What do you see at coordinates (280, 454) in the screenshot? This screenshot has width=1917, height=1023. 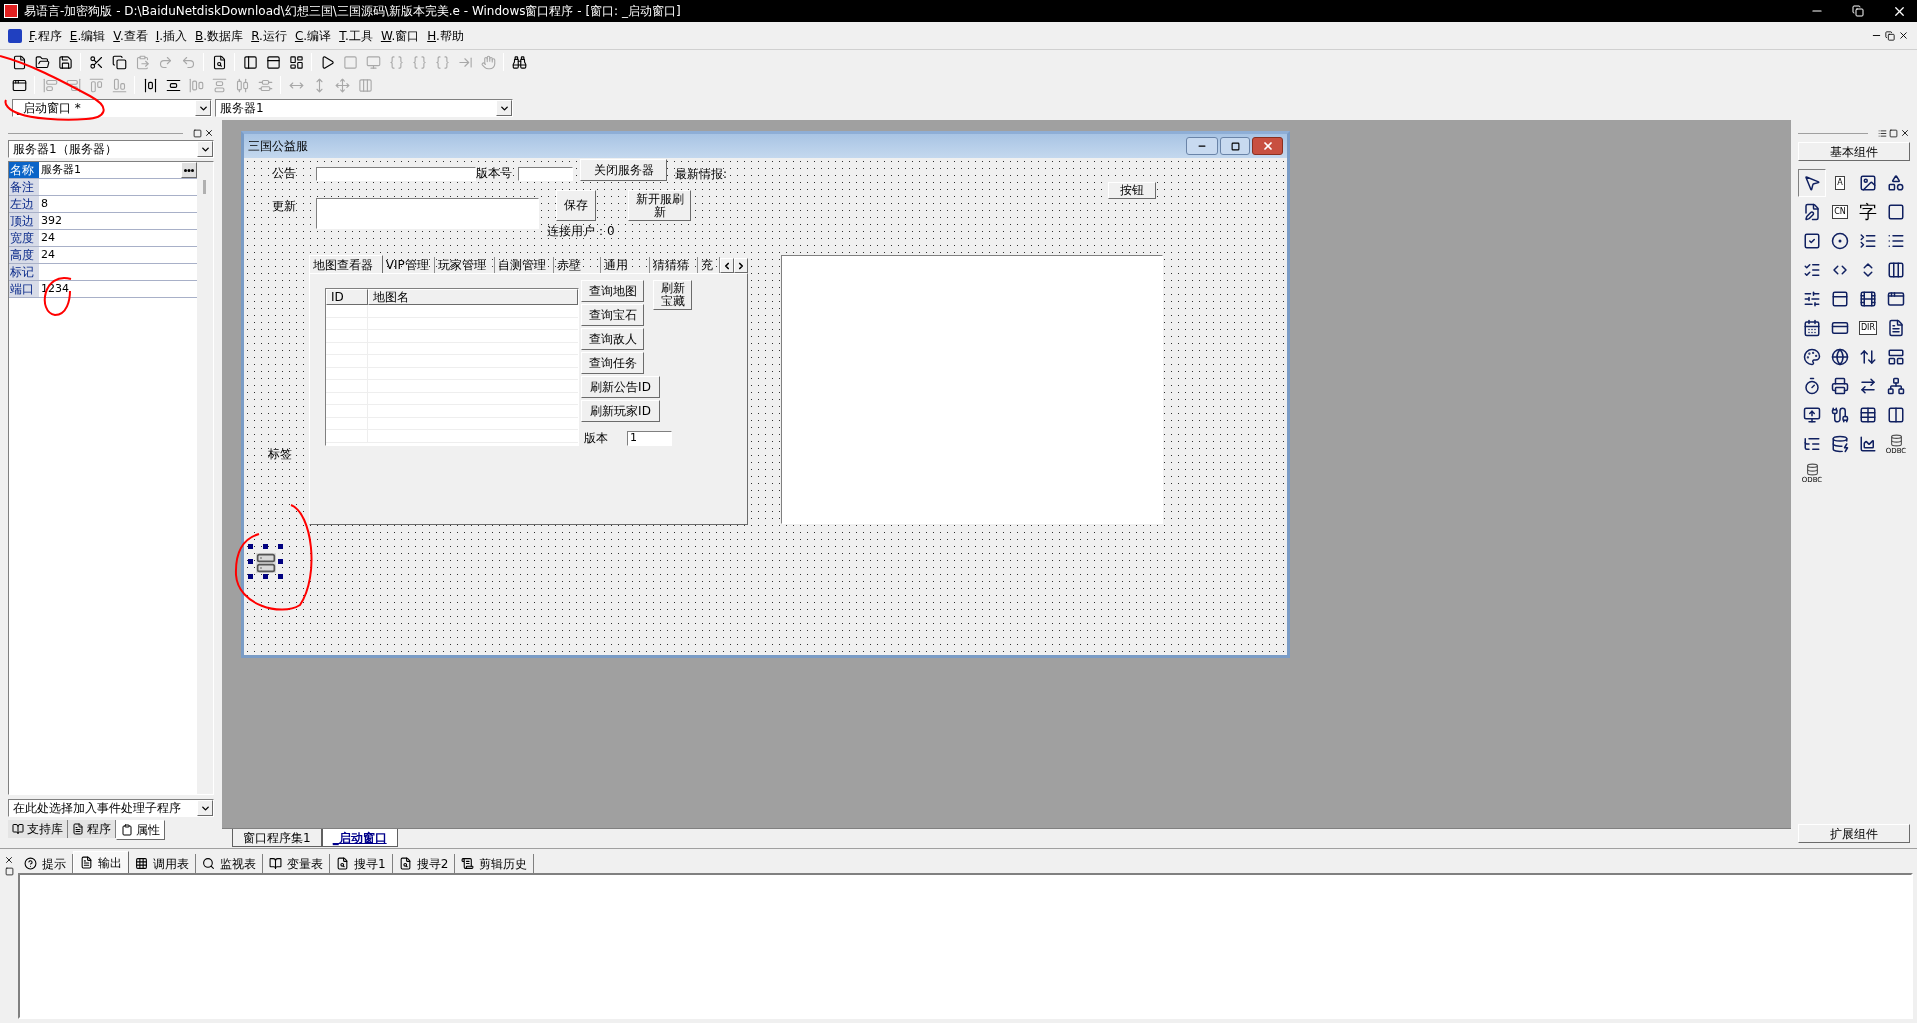 I see `form-label: 标签` at bounding box center [280, 454].